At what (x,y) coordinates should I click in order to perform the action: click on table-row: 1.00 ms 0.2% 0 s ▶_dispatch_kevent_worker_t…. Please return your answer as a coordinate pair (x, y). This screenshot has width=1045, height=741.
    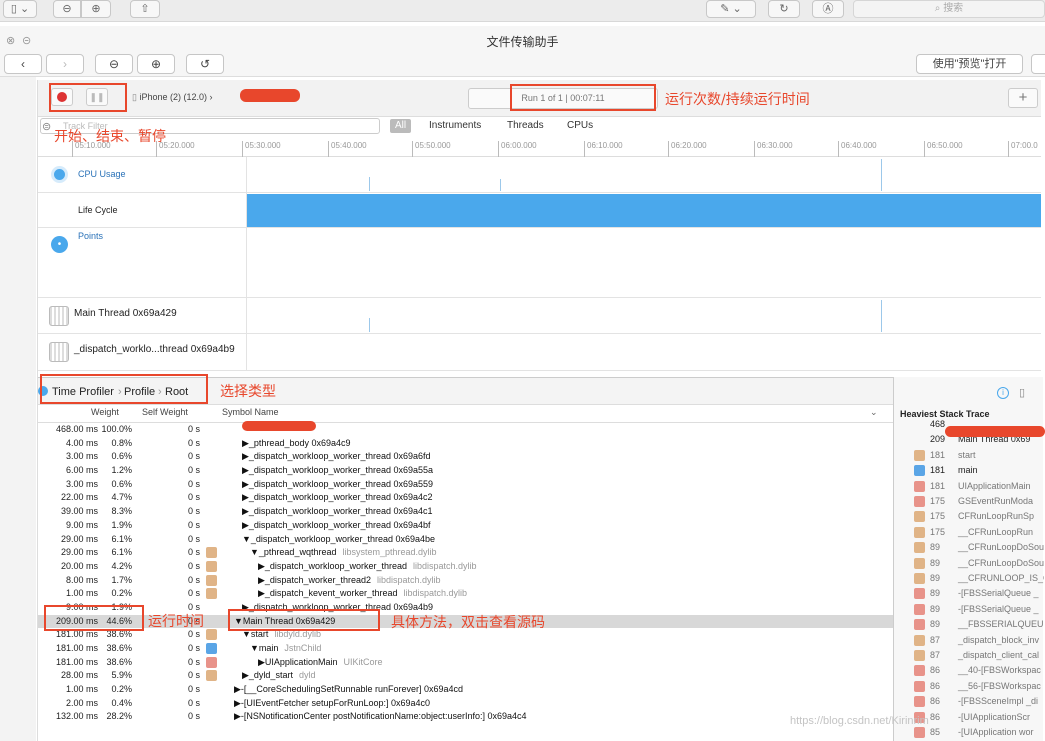
    Looking at the image, I should click on (465, 594).